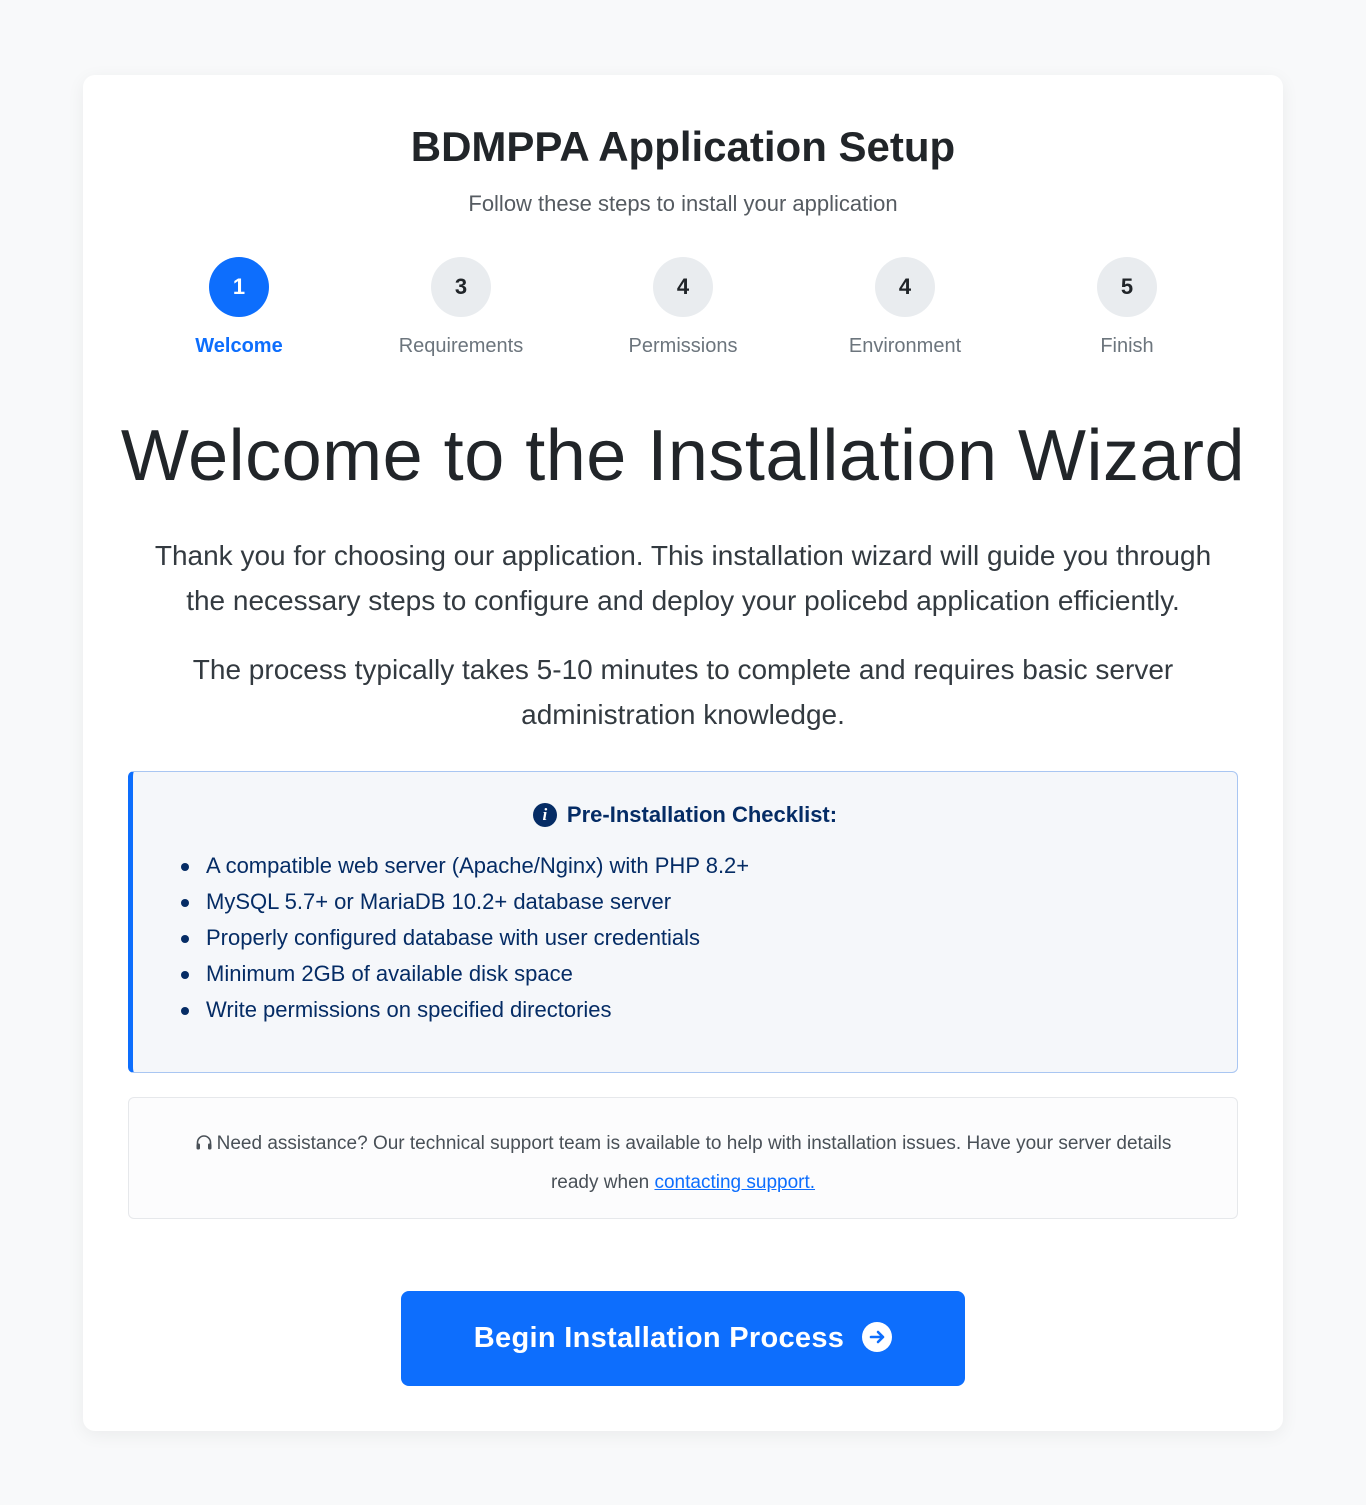 Image resolution: width=1366 pixels, height=1505 pixels. I want to click on step-finish: 5 Finish, so click(1127, 307).